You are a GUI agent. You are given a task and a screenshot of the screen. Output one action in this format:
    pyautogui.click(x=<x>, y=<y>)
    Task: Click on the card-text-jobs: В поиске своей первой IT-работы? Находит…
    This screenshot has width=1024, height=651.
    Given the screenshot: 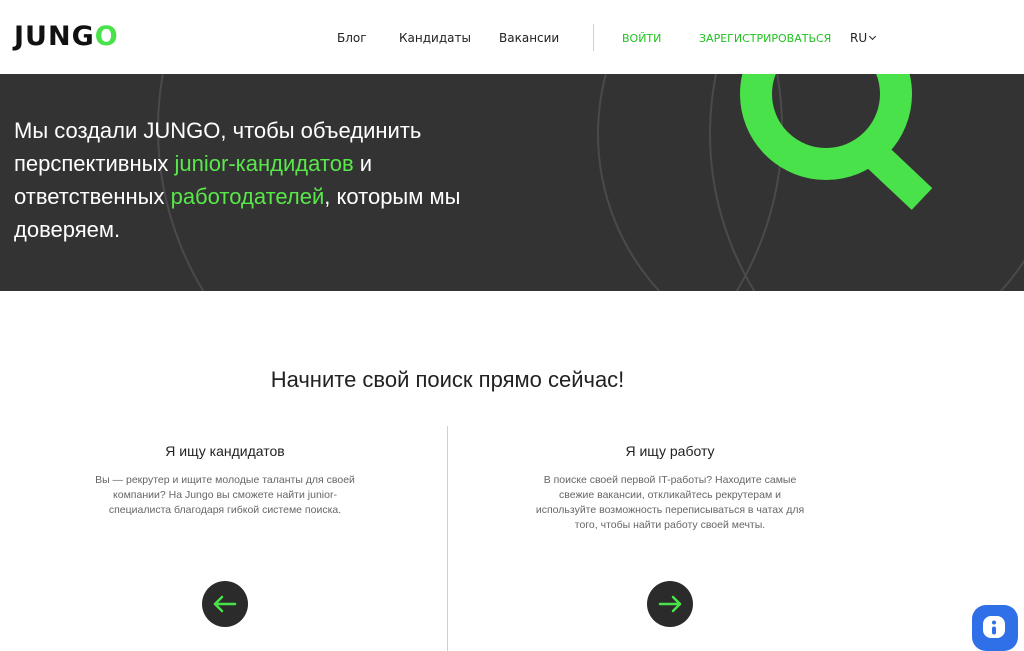 What is the action you would take?
    pyautogui.click(x=670, y=502)
    